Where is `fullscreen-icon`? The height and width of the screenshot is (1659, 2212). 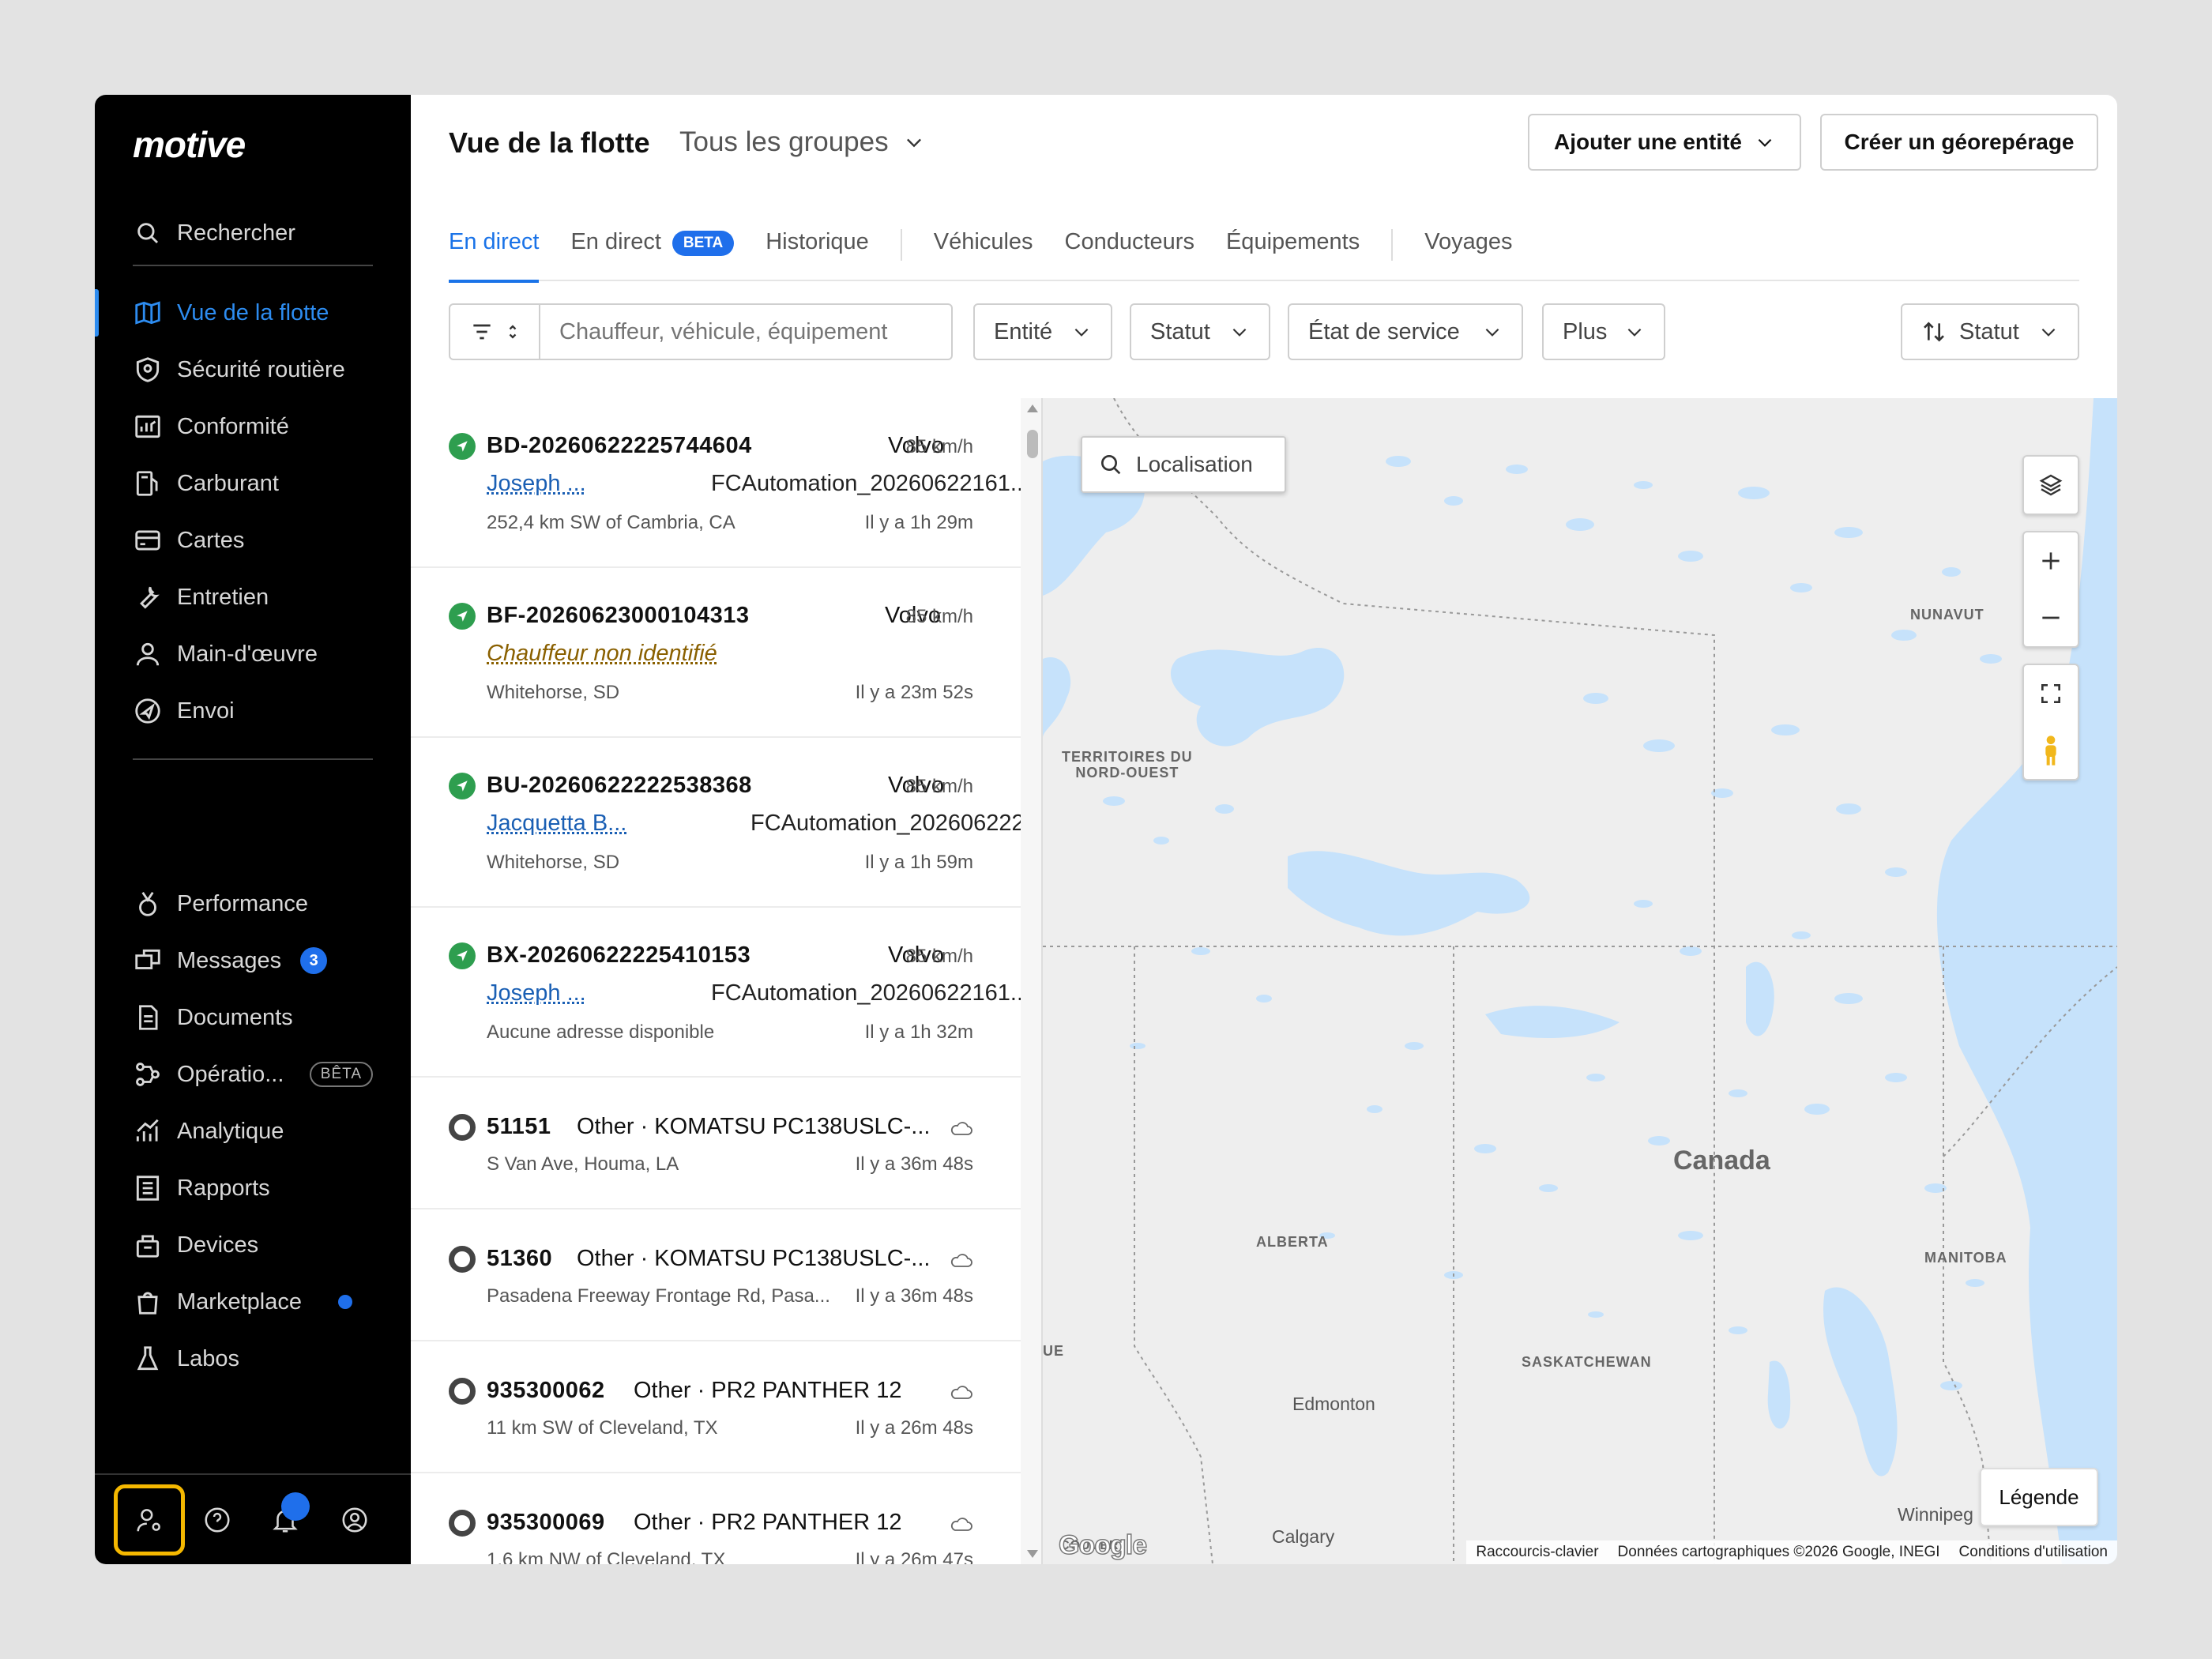
fullscreen-icon is located at coordinates (2051, 694).